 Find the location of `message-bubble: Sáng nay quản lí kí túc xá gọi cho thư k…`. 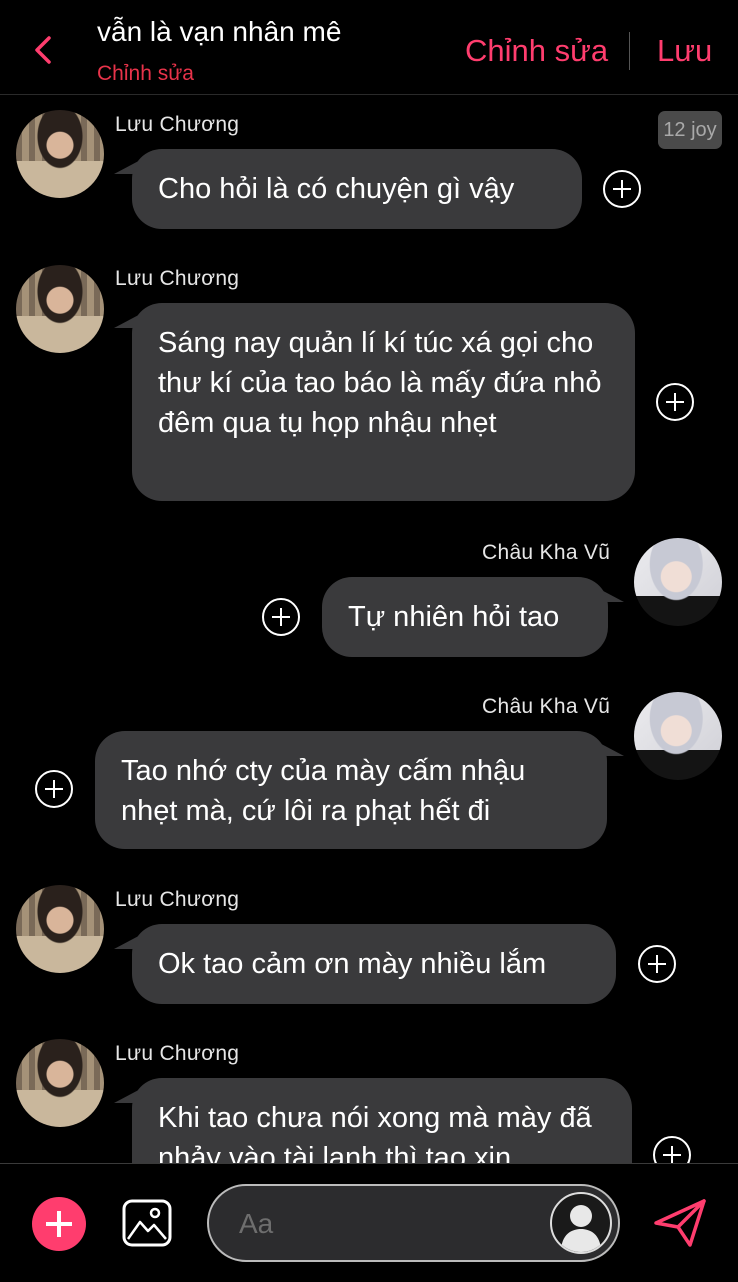

message-bubble: Sáng nay quản lí kí túc xá gọi cho thư k… is located at coordinates (383, 402).